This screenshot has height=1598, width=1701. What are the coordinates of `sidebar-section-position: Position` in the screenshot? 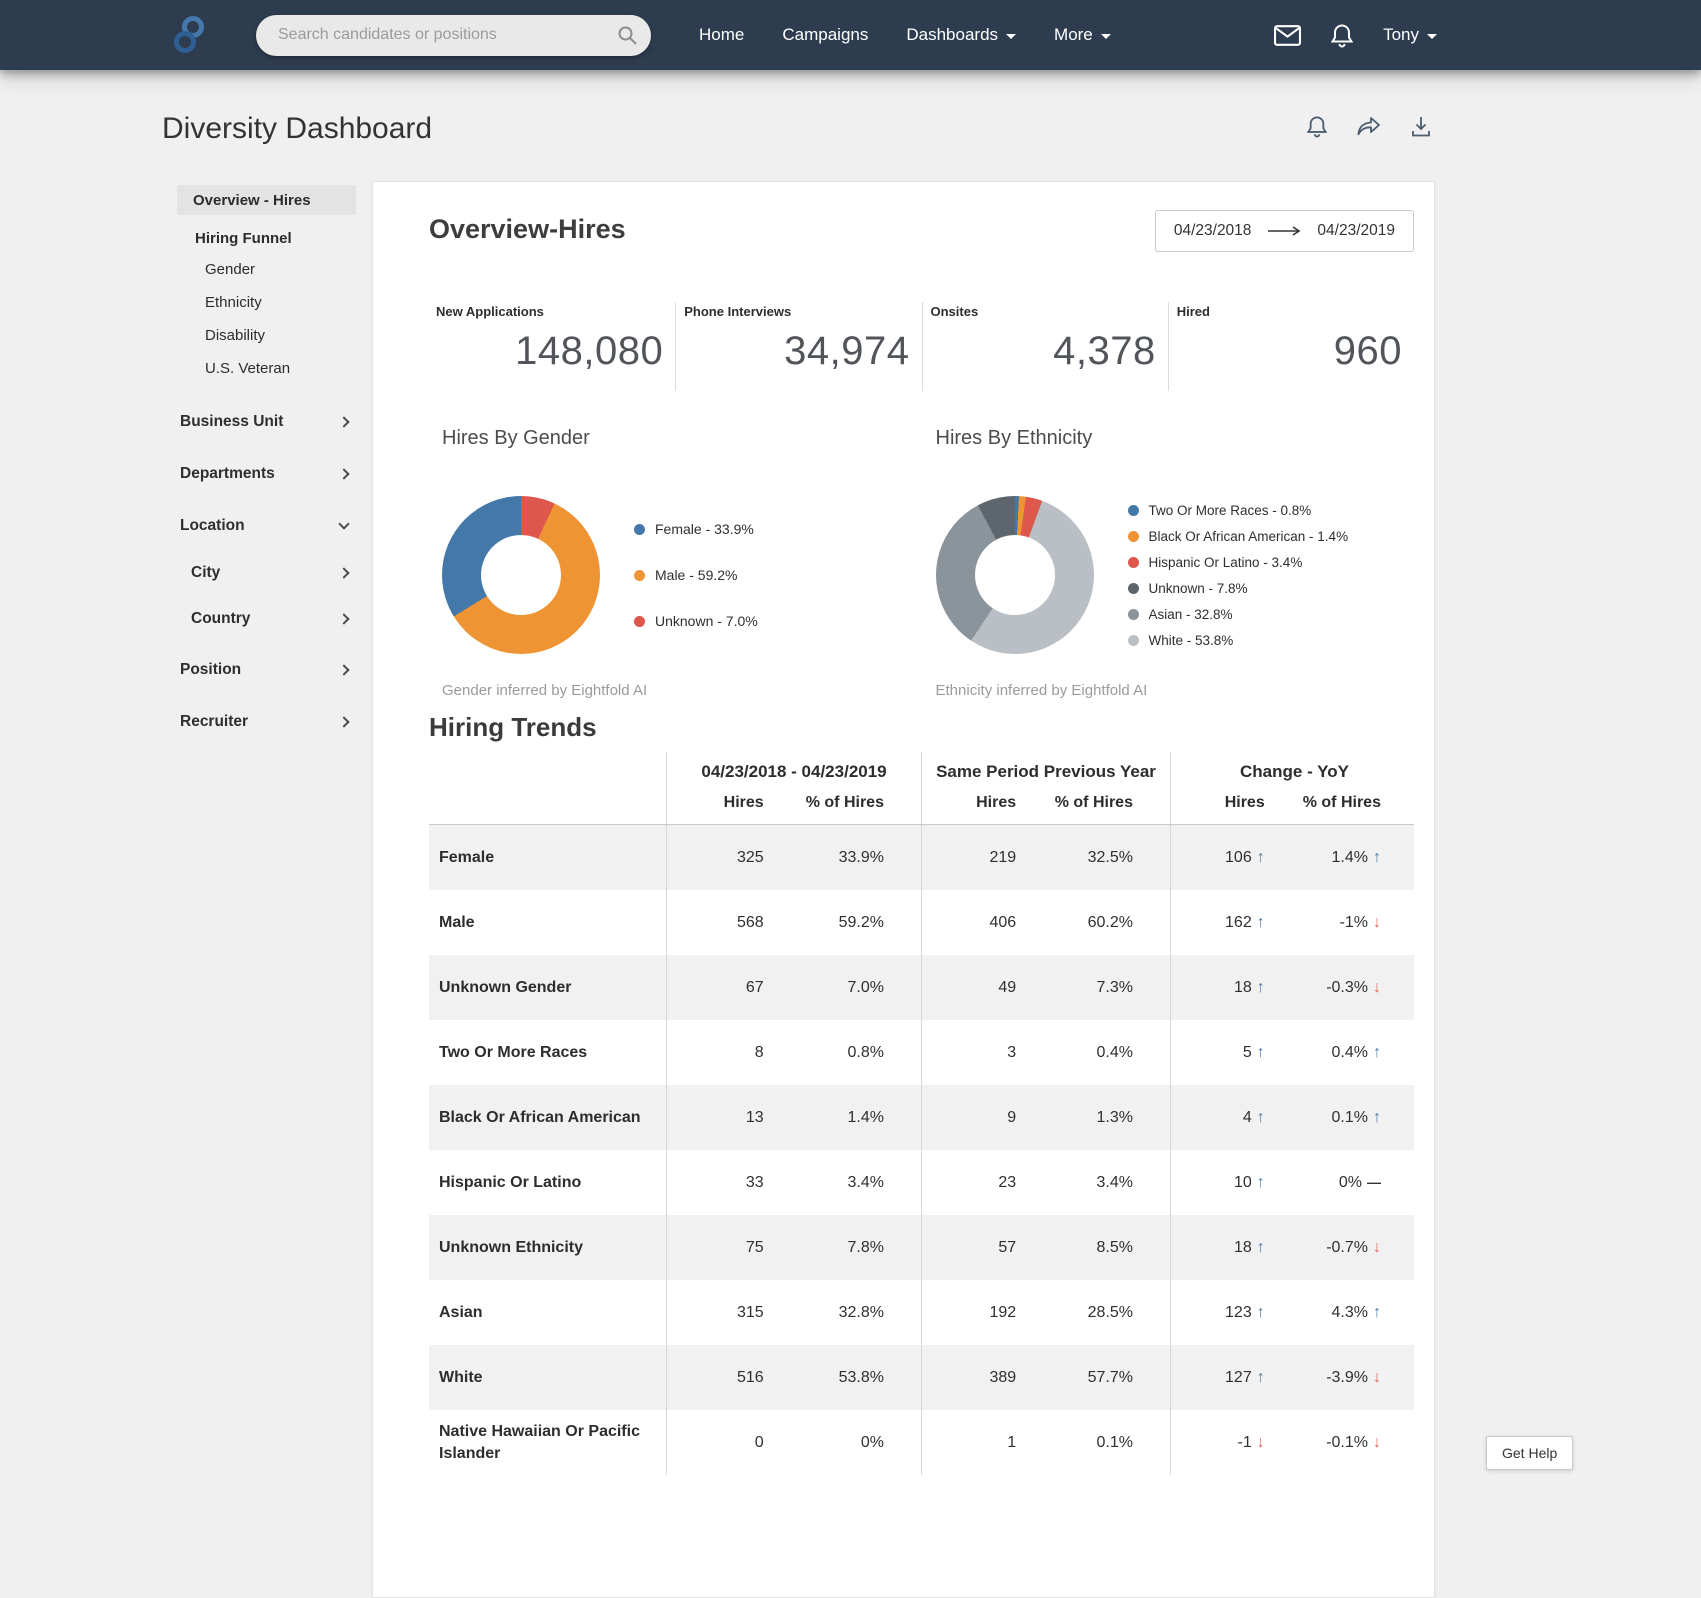 It's located at (266, 670).